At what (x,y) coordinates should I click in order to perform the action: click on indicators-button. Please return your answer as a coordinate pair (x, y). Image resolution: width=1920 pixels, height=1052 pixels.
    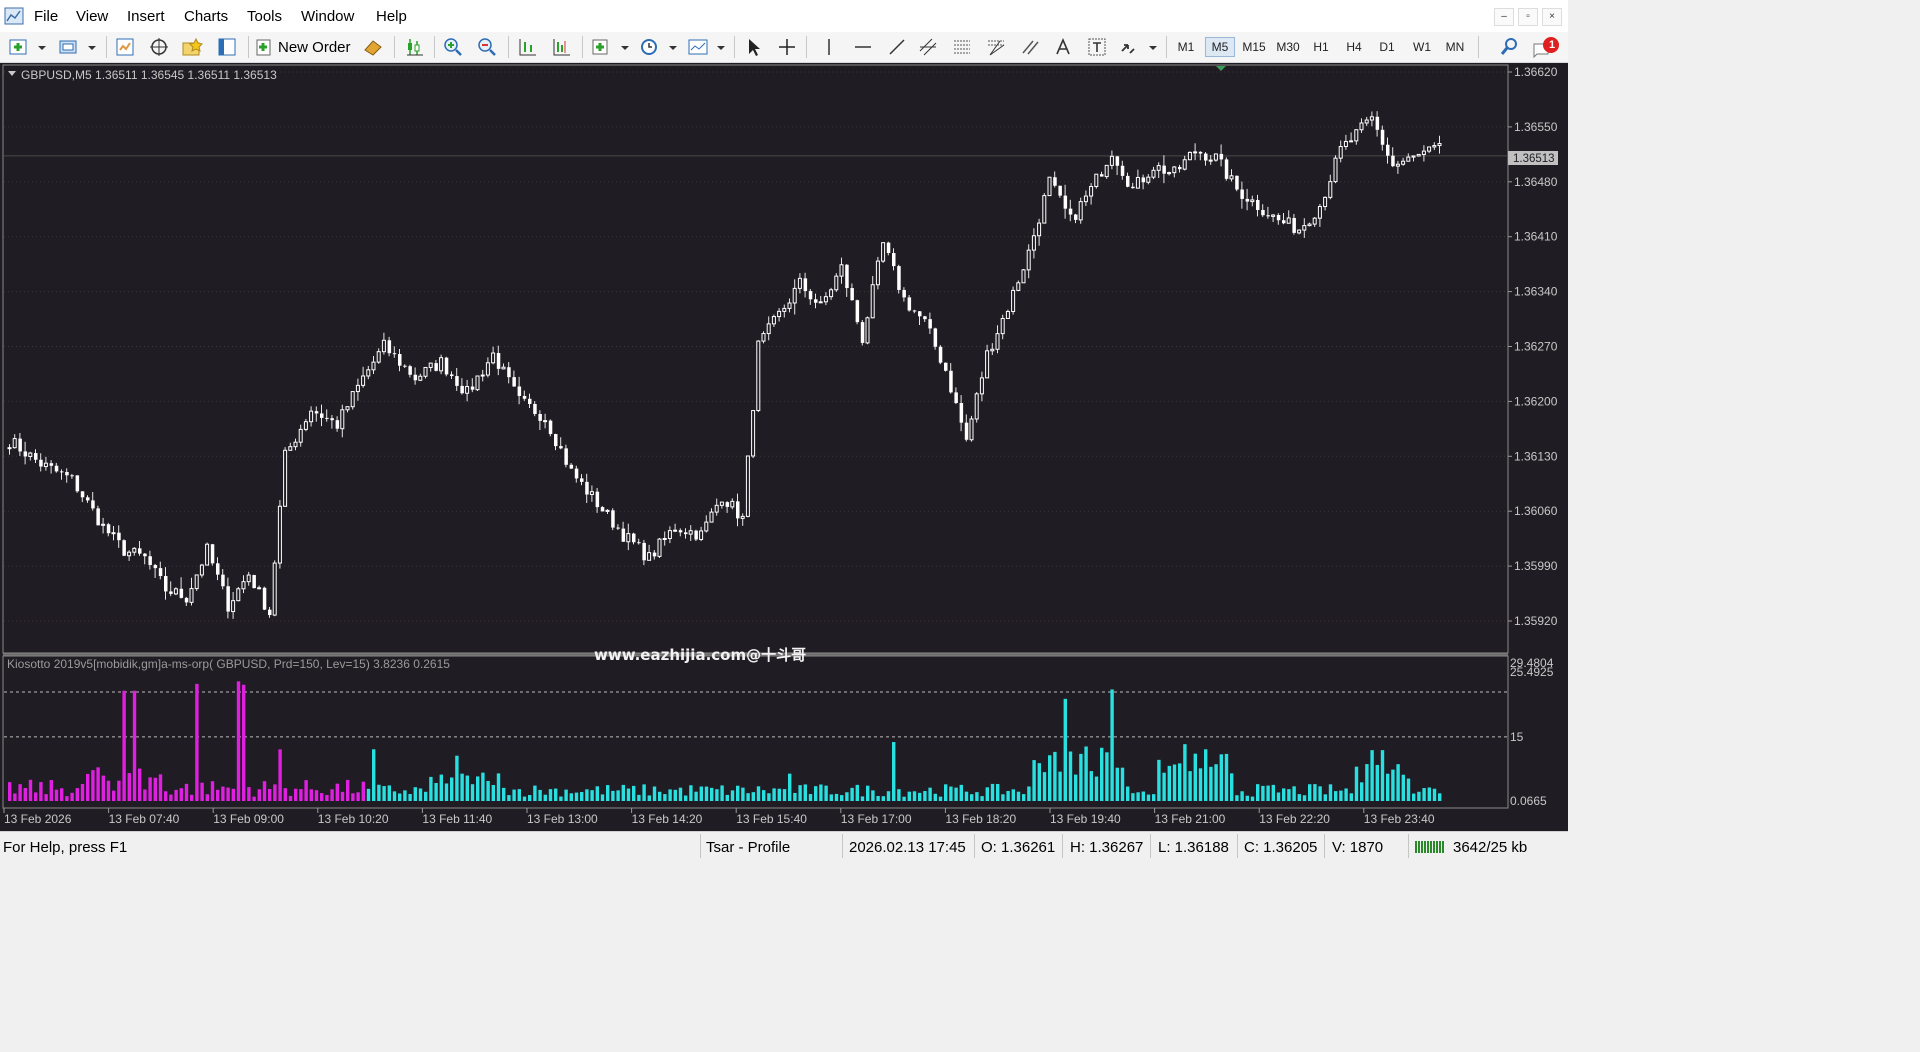
    Looking at the image, I should click on (610, 47).